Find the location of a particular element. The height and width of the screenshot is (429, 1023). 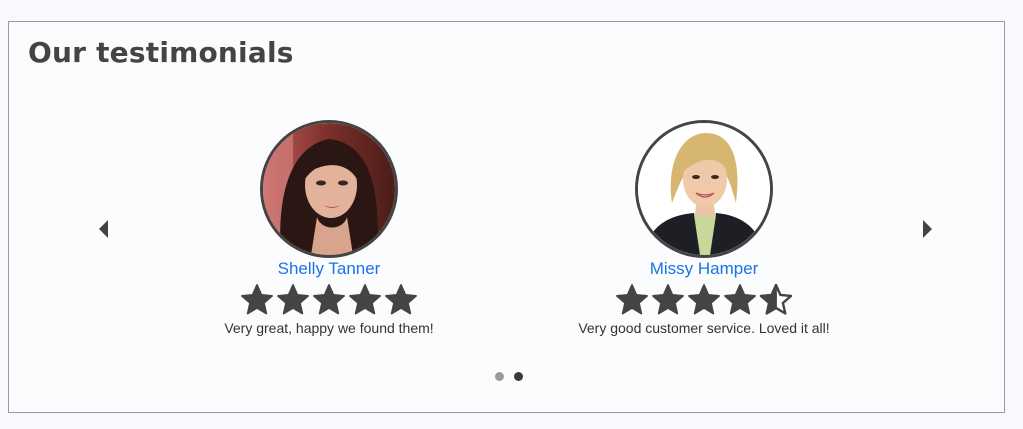

carousel-prev-button is located at coordinates (104, 229).